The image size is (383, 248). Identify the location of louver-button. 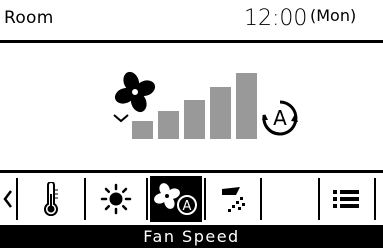
(233, 199).